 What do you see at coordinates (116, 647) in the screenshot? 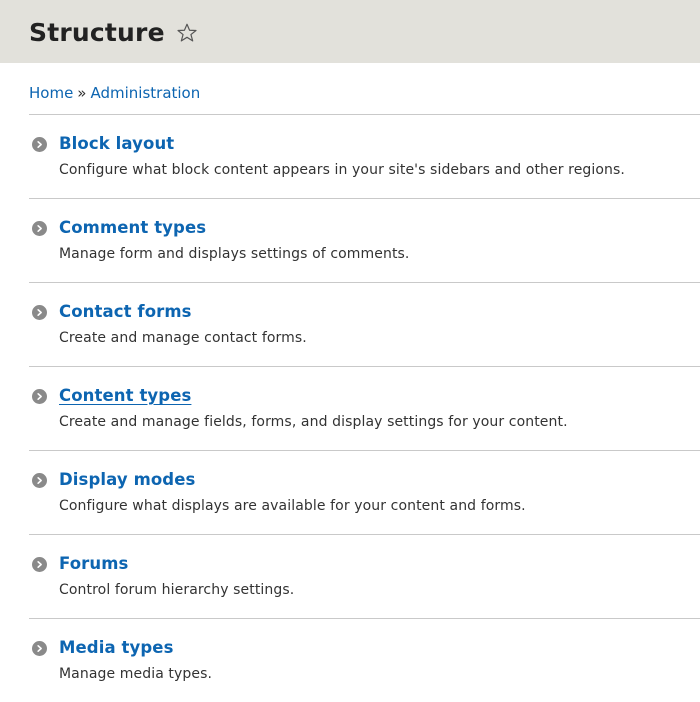
I see `media-types-link: Media types` at bounding box center [116, 647].